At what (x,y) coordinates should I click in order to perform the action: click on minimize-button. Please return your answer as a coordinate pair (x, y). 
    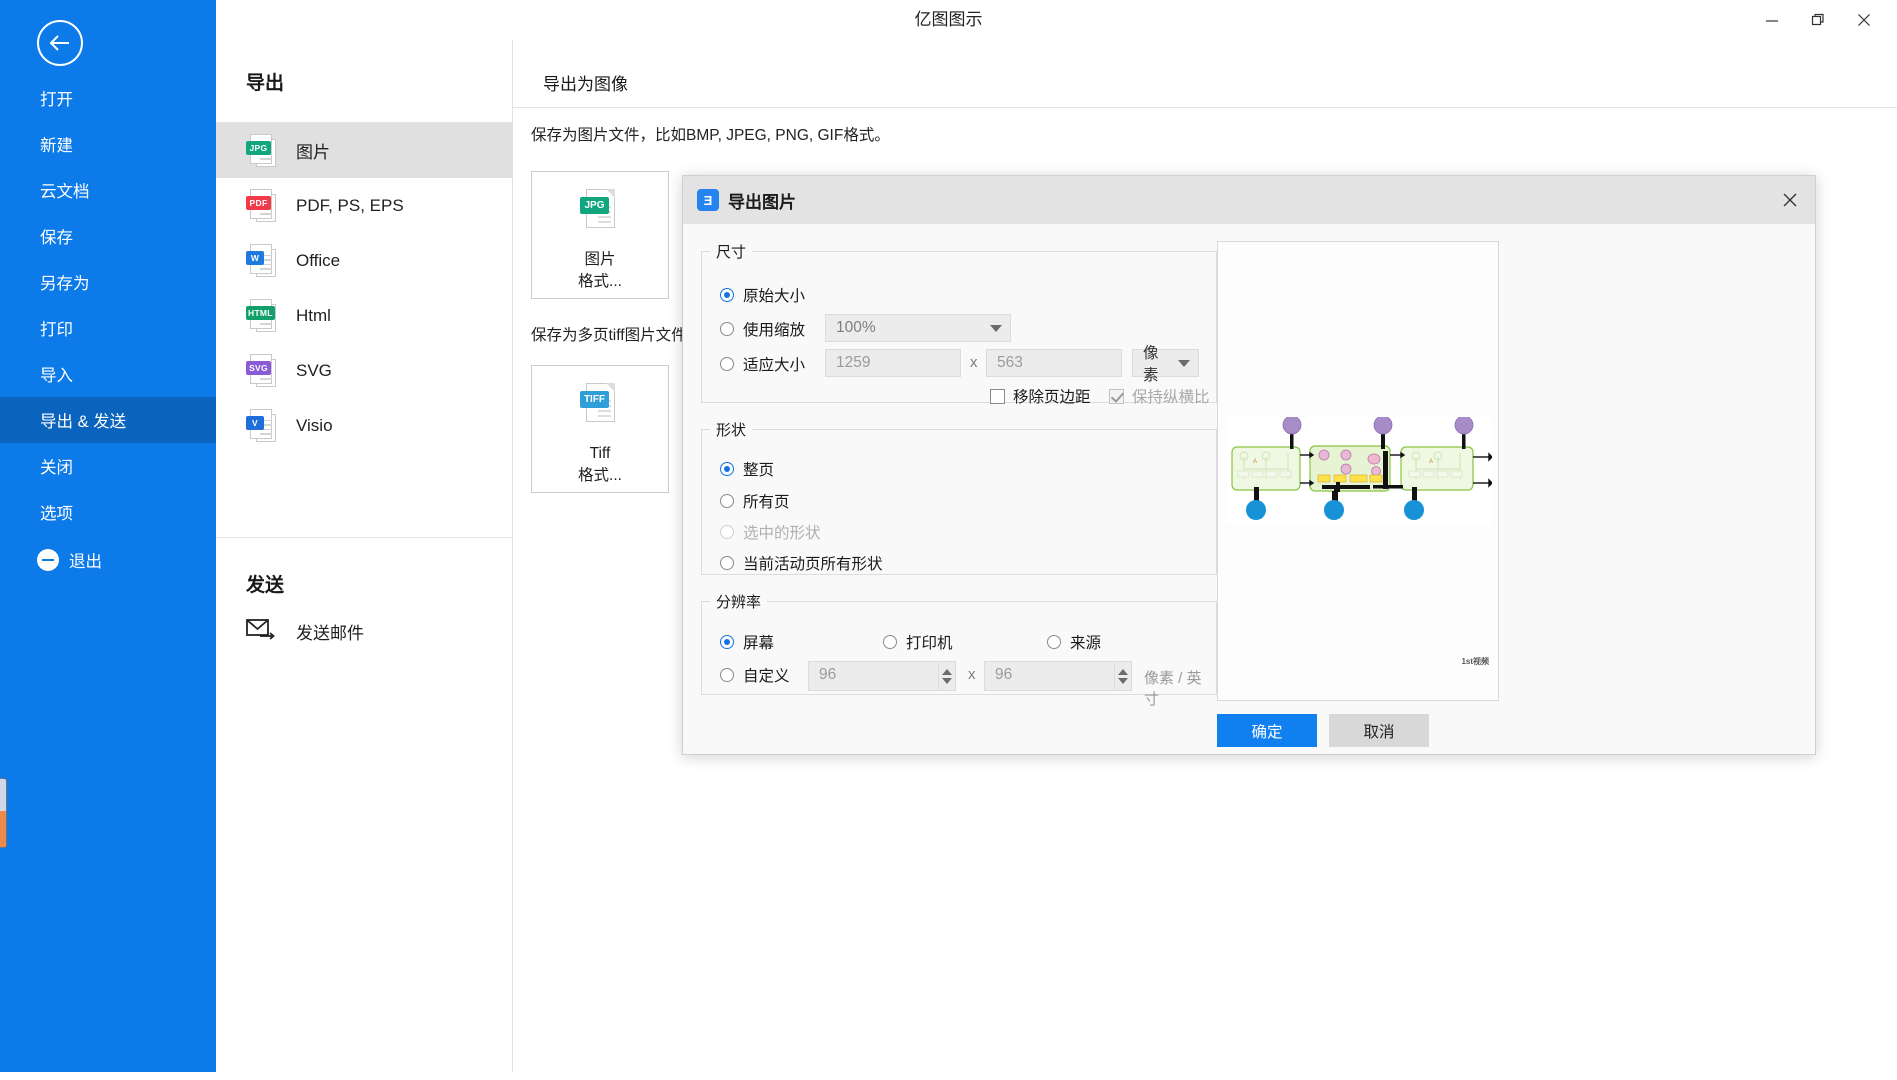
    Looking at the image, I should click on (1772, 20).